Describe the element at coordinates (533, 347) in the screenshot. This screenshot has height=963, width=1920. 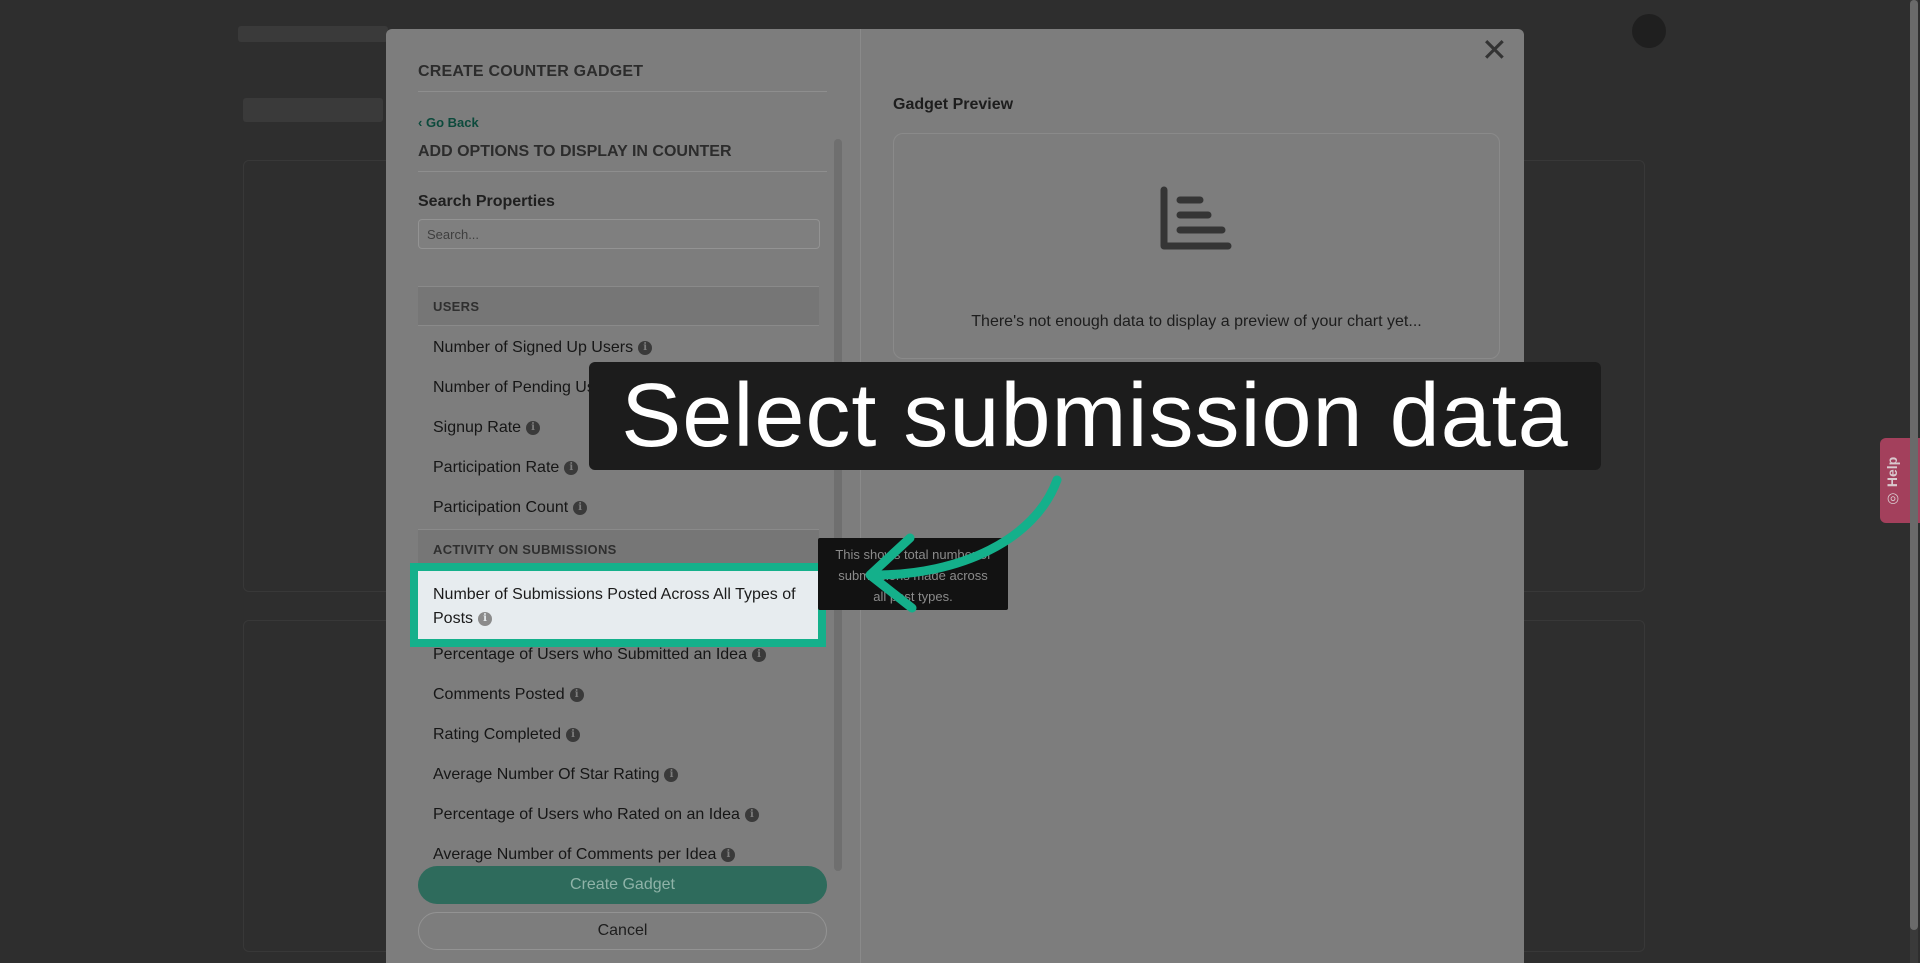
I see `item-label: Number of Signed Up Users` at that location.